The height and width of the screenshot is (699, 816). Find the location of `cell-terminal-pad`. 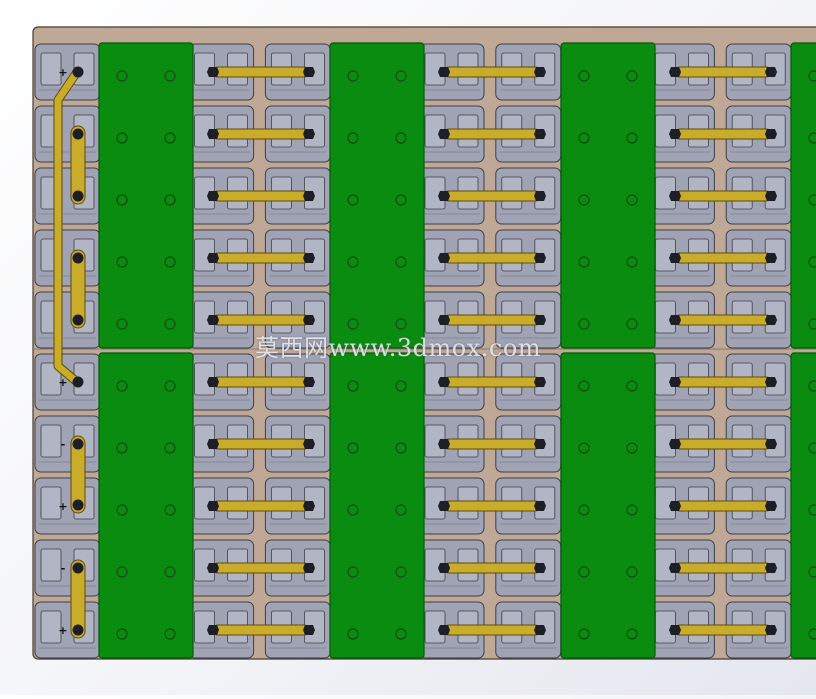

cell-terminal-pad is located at coordinates (51, 441).